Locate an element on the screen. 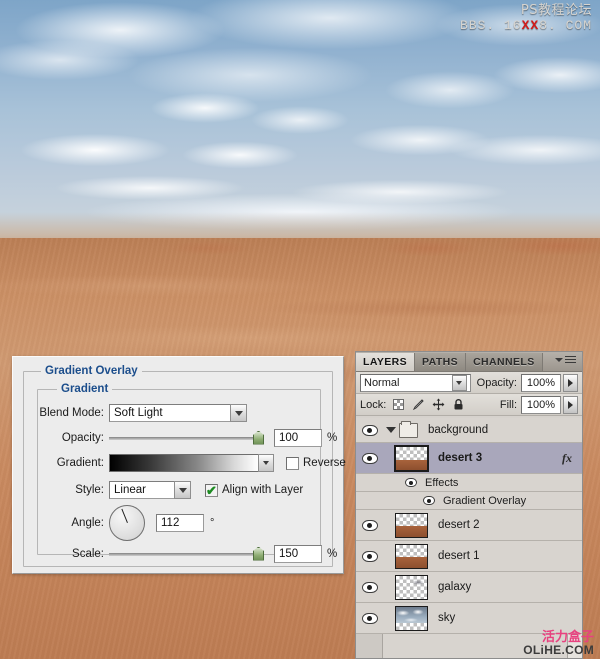 This screenshot has height=659, width=600. panel-opacity-label: Opacity: is located at coordinates (496, 382).